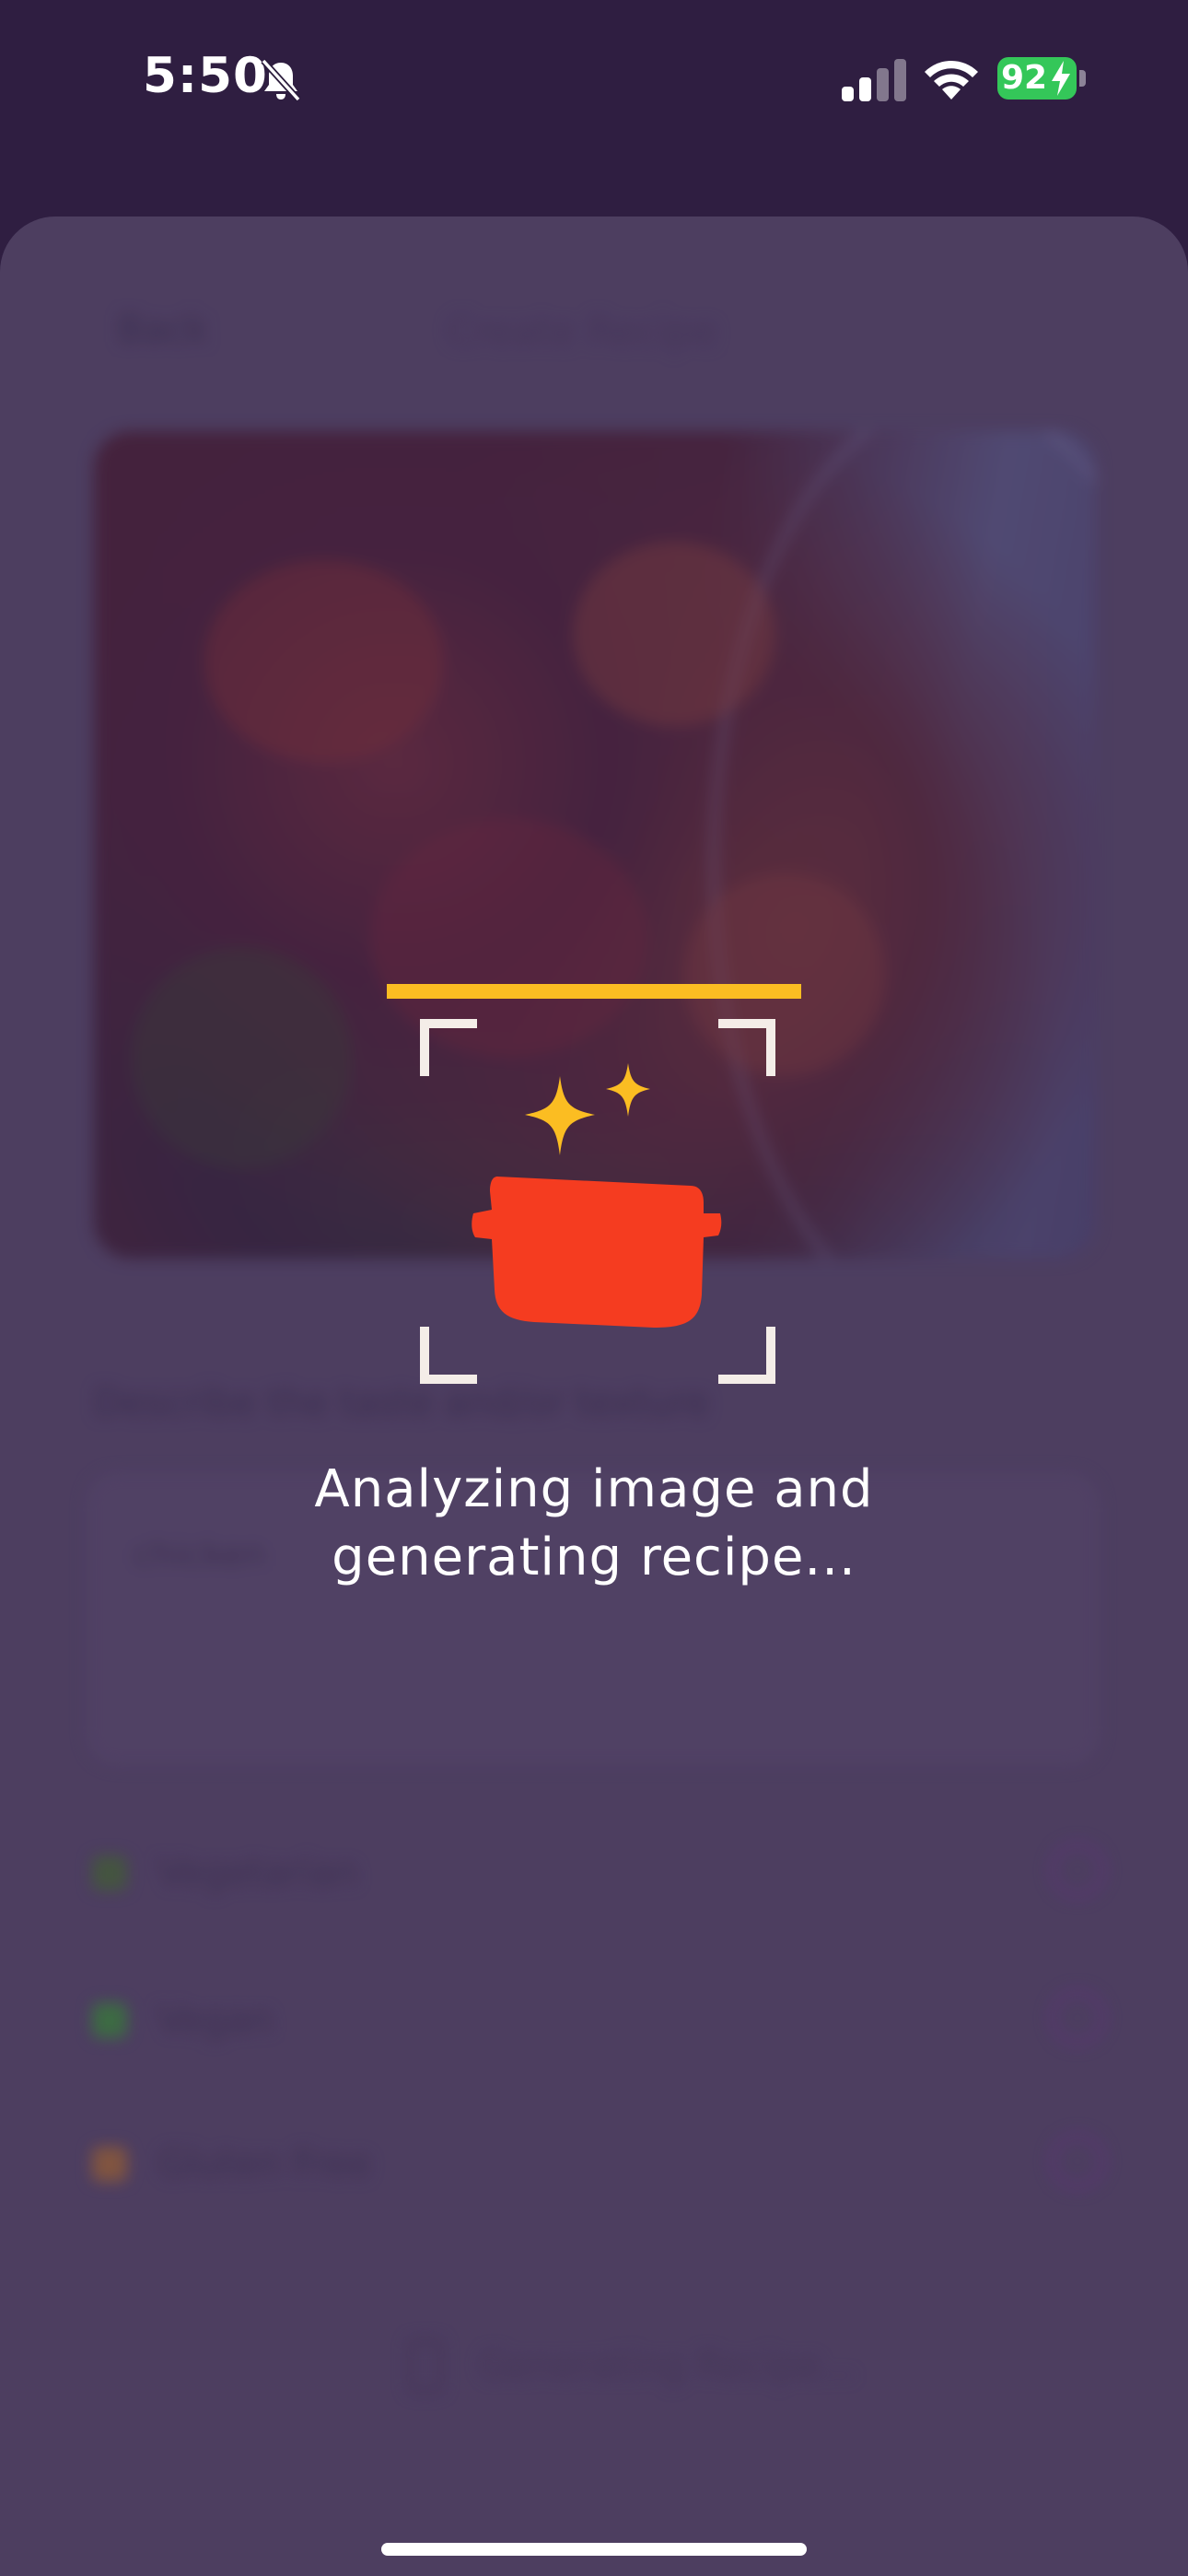 The image size is (1188, 2576). What do you see at coordinates (746, 1047) in the screenshot?
I see `scan-corner-top-right` at bounding box center [746, 1047].